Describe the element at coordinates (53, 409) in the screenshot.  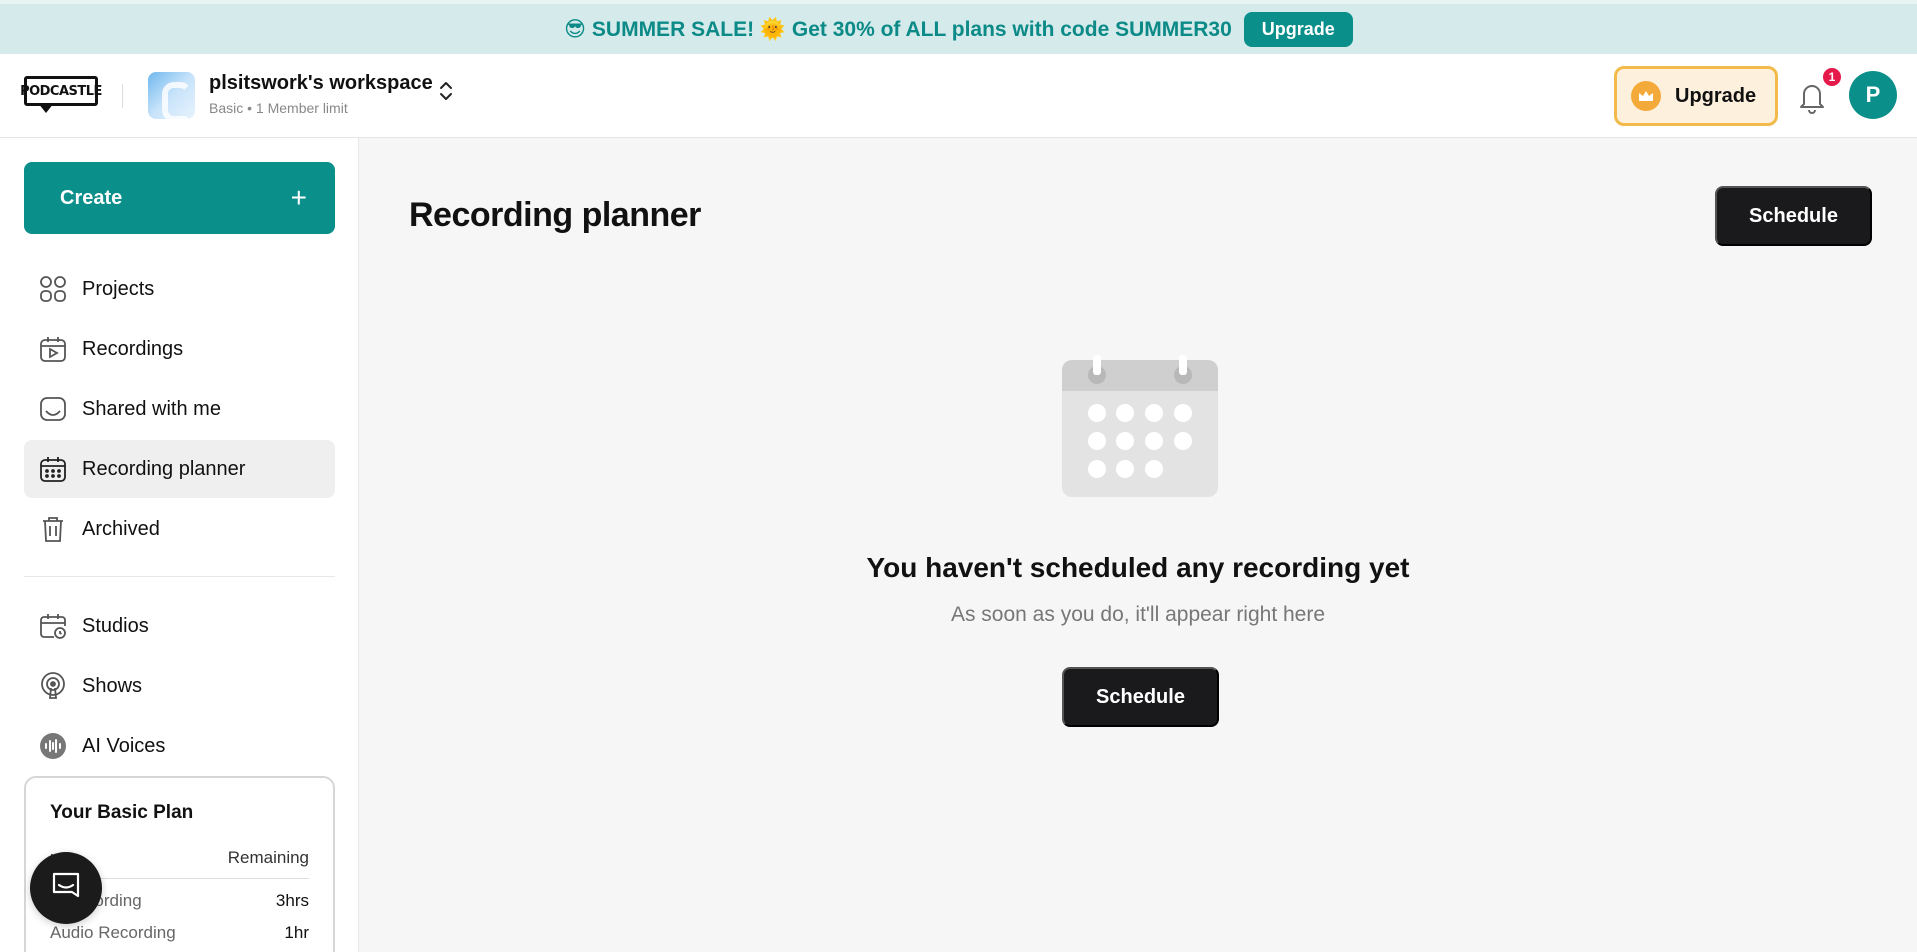
I see `inbox-icon` at that location.